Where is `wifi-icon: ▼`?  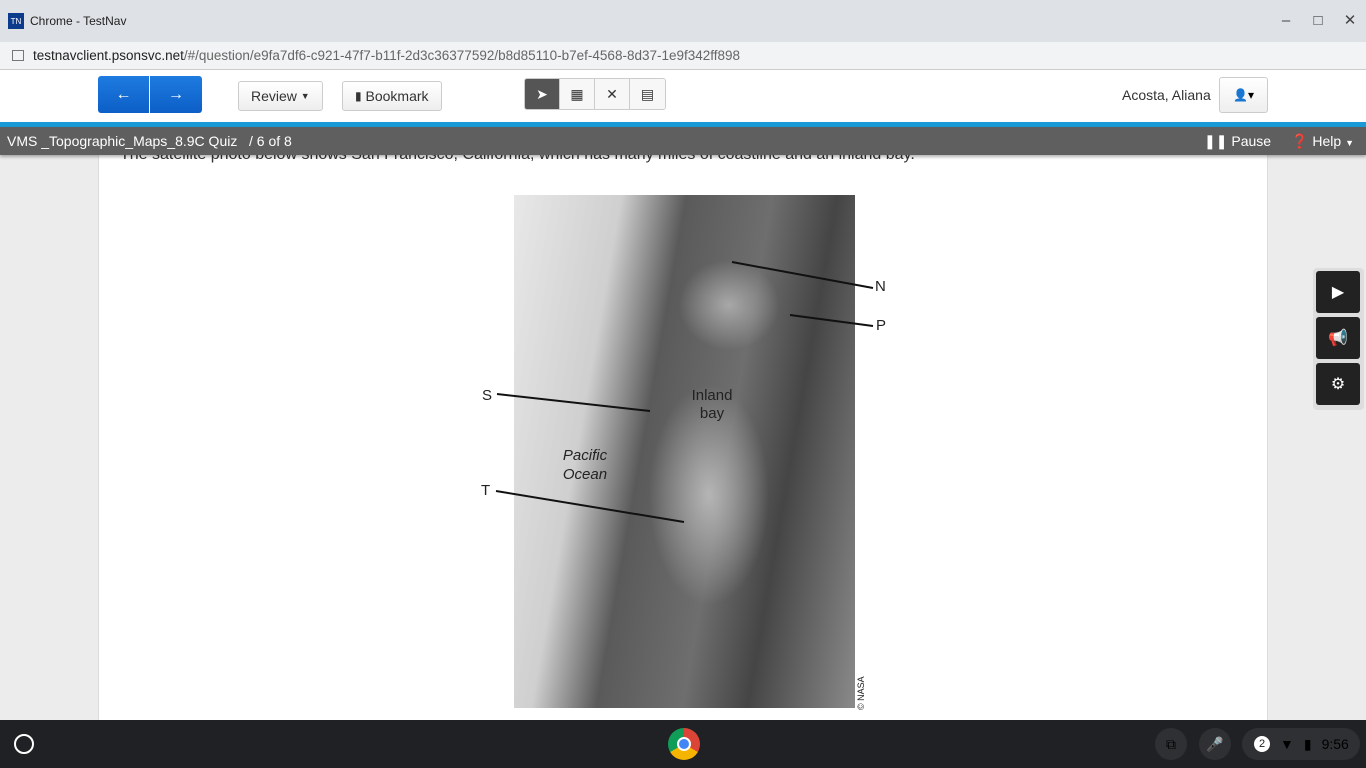 wifi-icon: ▼ is located at coordinates (1287, 744).